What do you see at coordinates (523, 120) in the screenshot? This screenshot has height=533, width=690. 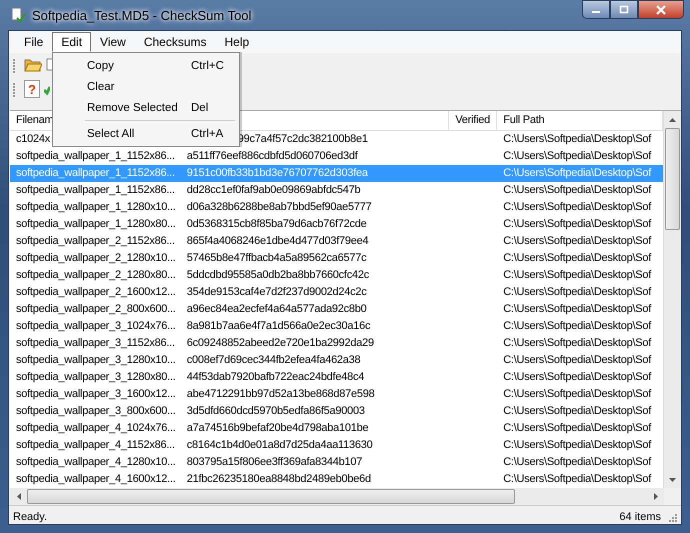 I see `column-header: Full Path` at bounding box center [523, 120].